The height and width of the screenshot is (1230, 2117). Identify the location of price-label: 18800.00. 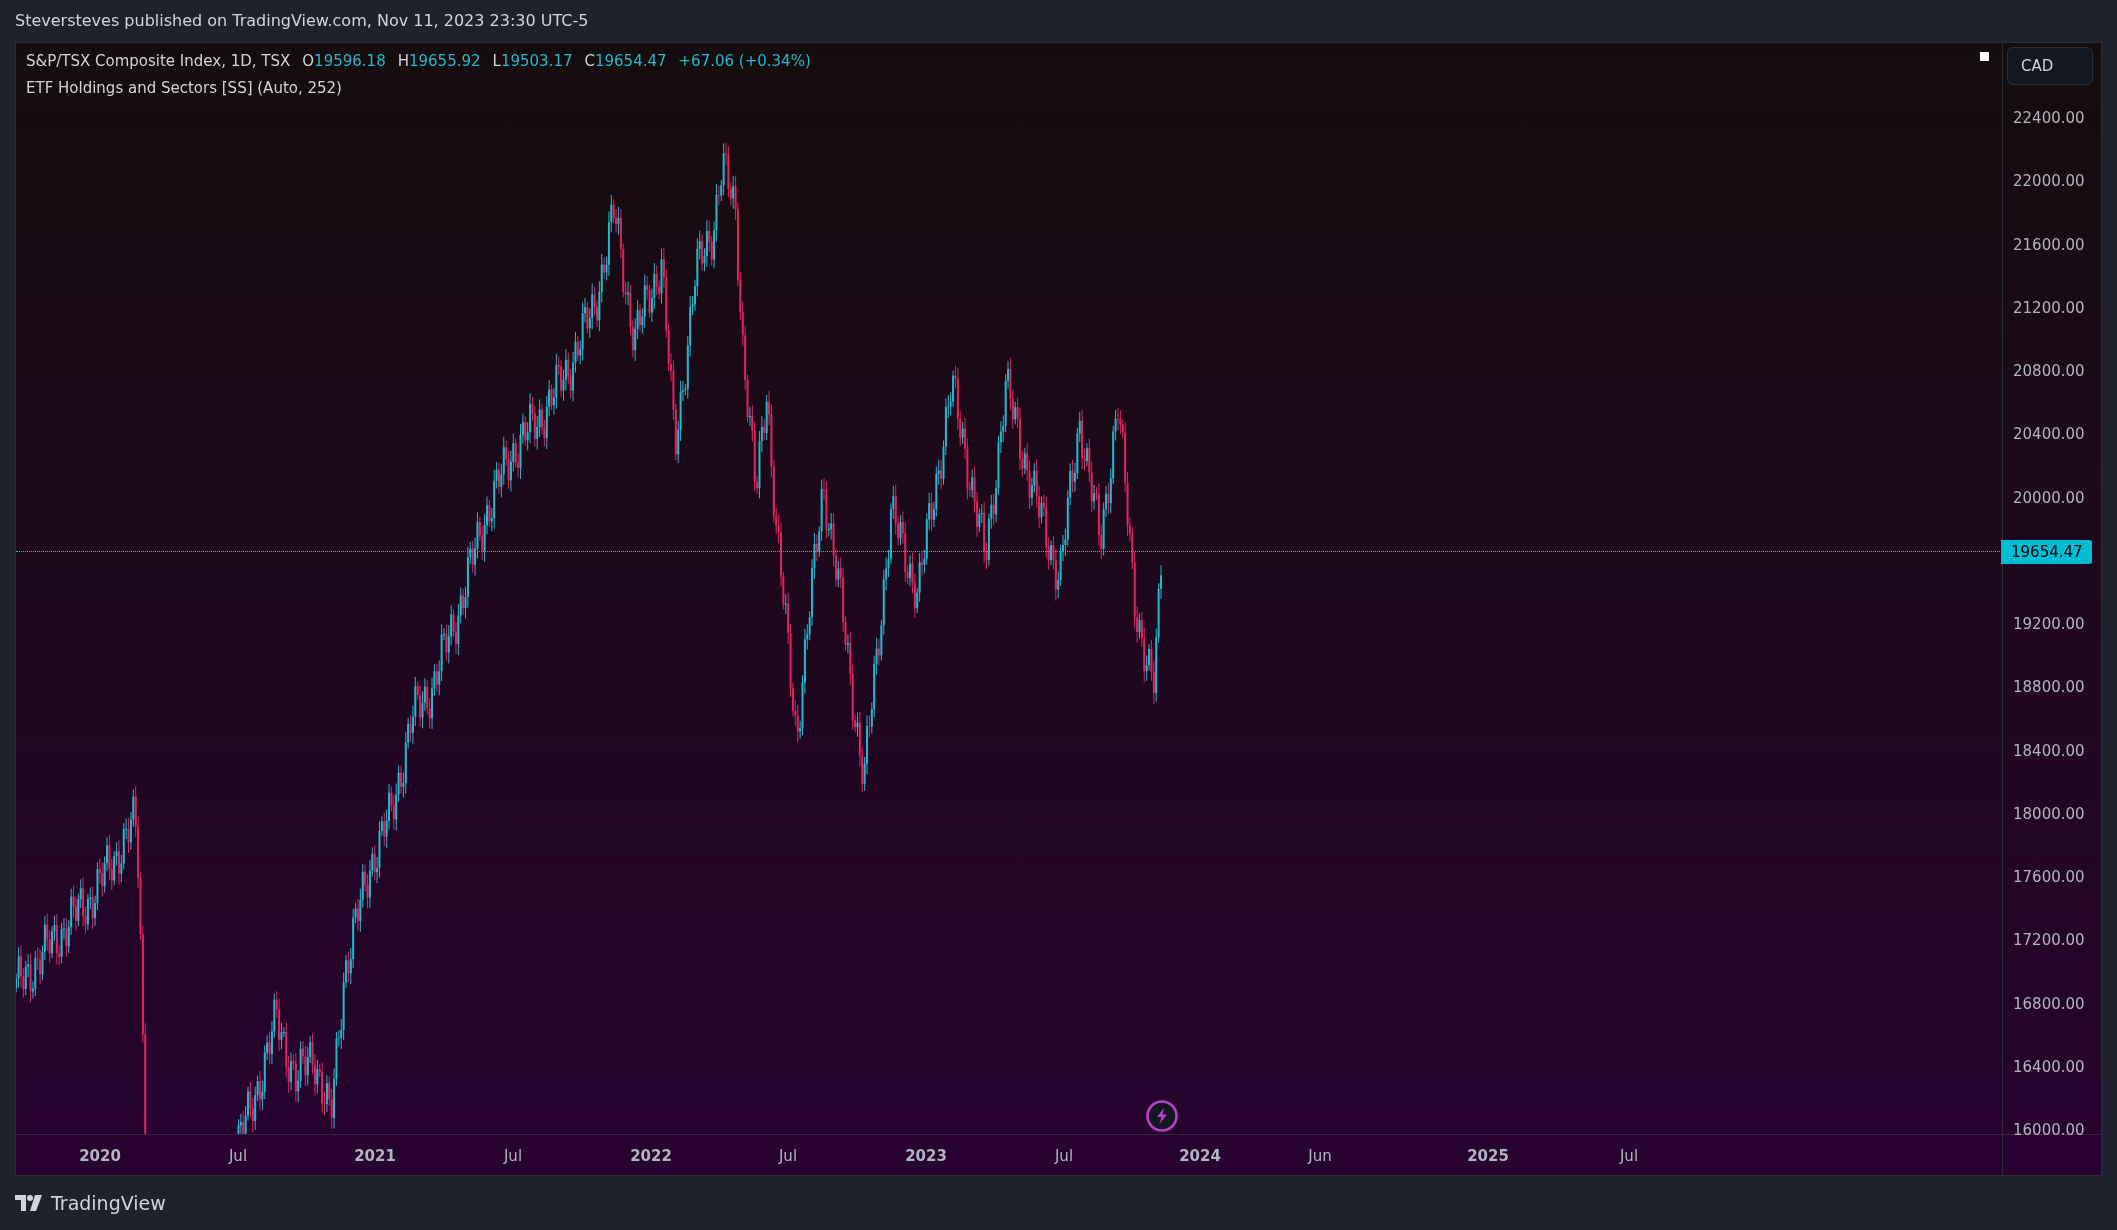
(2049, 687).